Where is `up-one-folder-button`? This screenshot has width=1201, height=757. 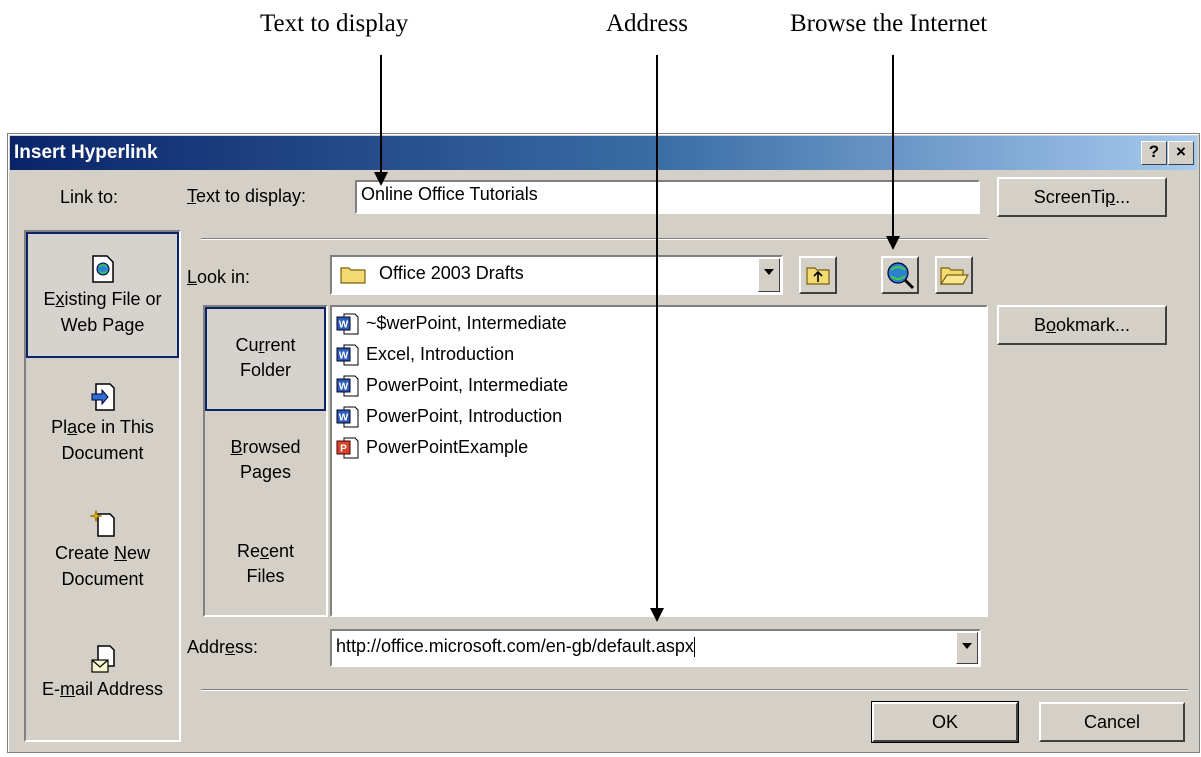
up-one-folder-button is located at coordinates (818, 275).